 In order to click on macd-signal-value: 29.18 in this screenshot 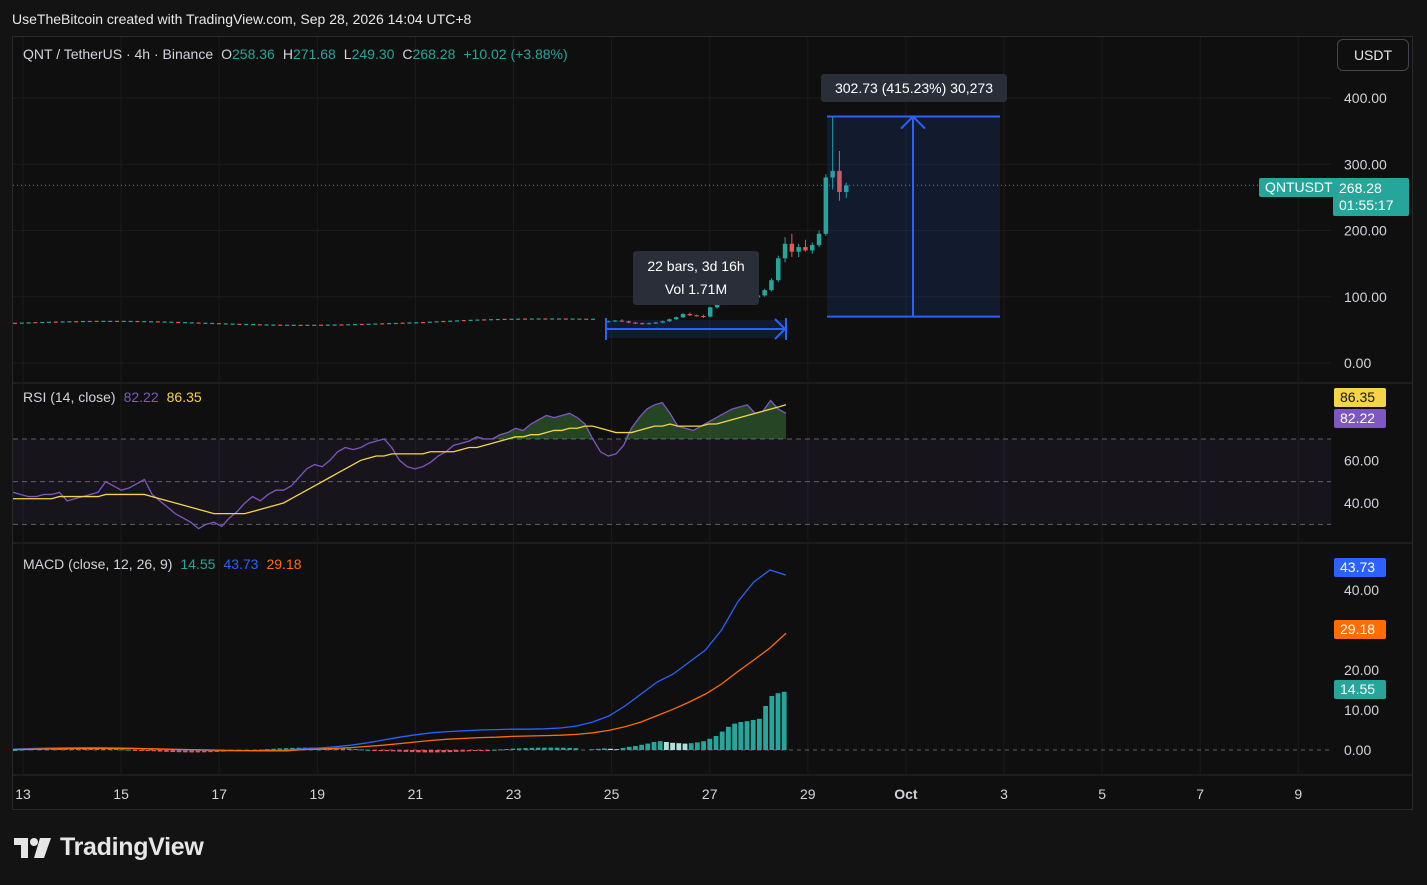, I will do `click(284, 564)`.